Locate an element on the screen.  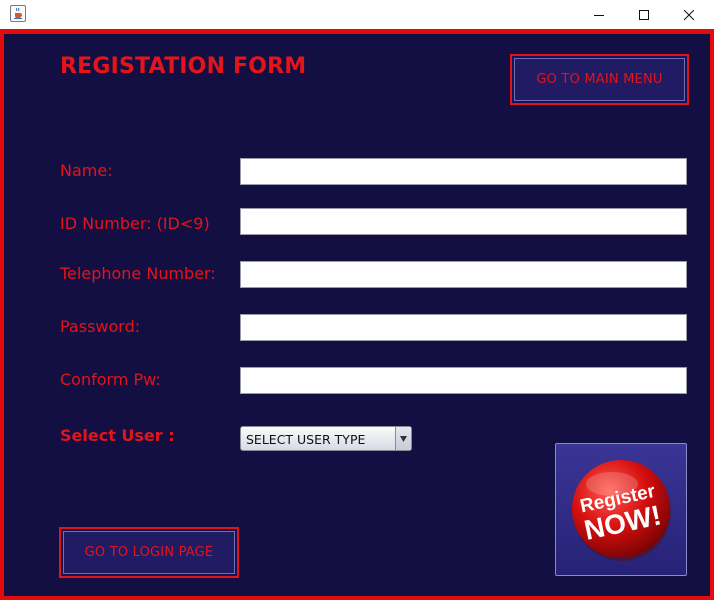
minimize-button is located at coordinates (599, 14).